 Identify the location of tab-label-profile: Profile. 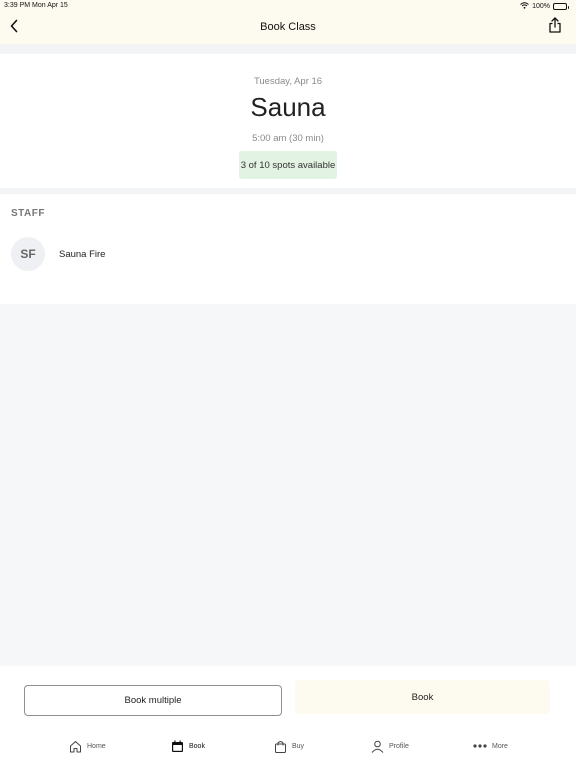
(399, 746).